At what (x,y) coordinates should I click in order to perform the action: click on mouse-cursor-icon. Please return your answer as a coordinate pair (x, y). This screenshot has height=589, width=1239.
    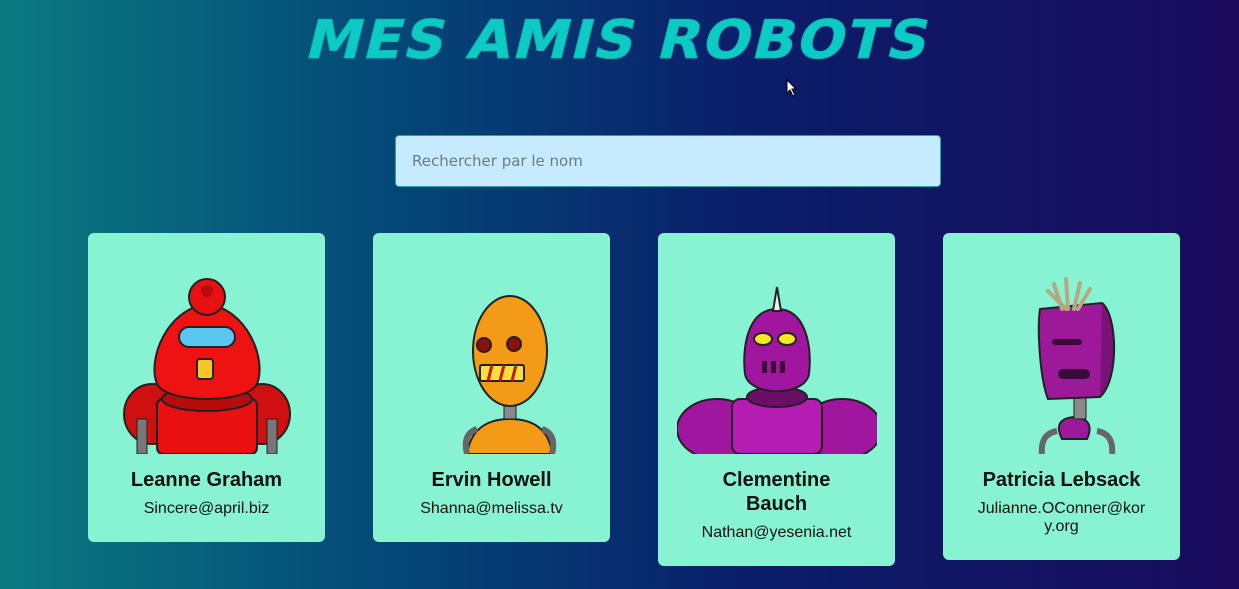
    Looking at the image, I should click on (792, 88).